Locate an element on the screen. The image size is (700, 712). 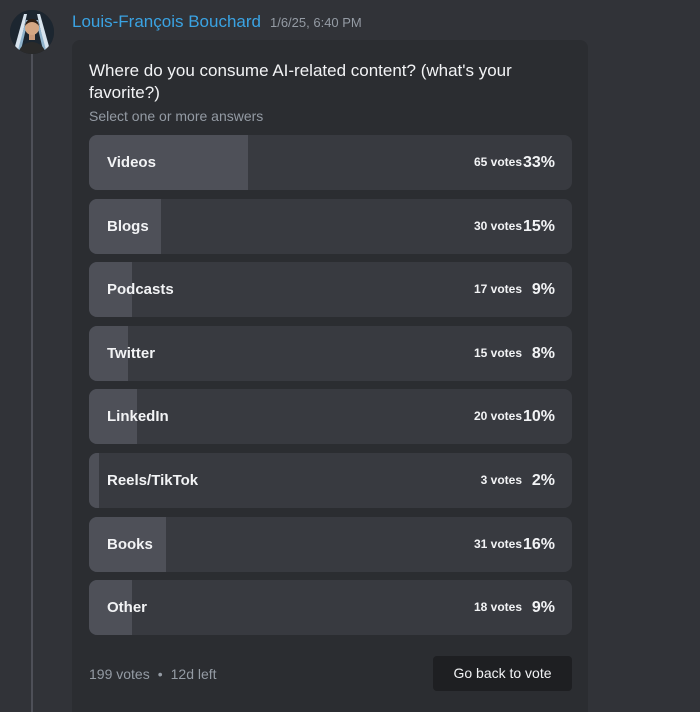
option-label: Videos is located at coordinates (131, 162).